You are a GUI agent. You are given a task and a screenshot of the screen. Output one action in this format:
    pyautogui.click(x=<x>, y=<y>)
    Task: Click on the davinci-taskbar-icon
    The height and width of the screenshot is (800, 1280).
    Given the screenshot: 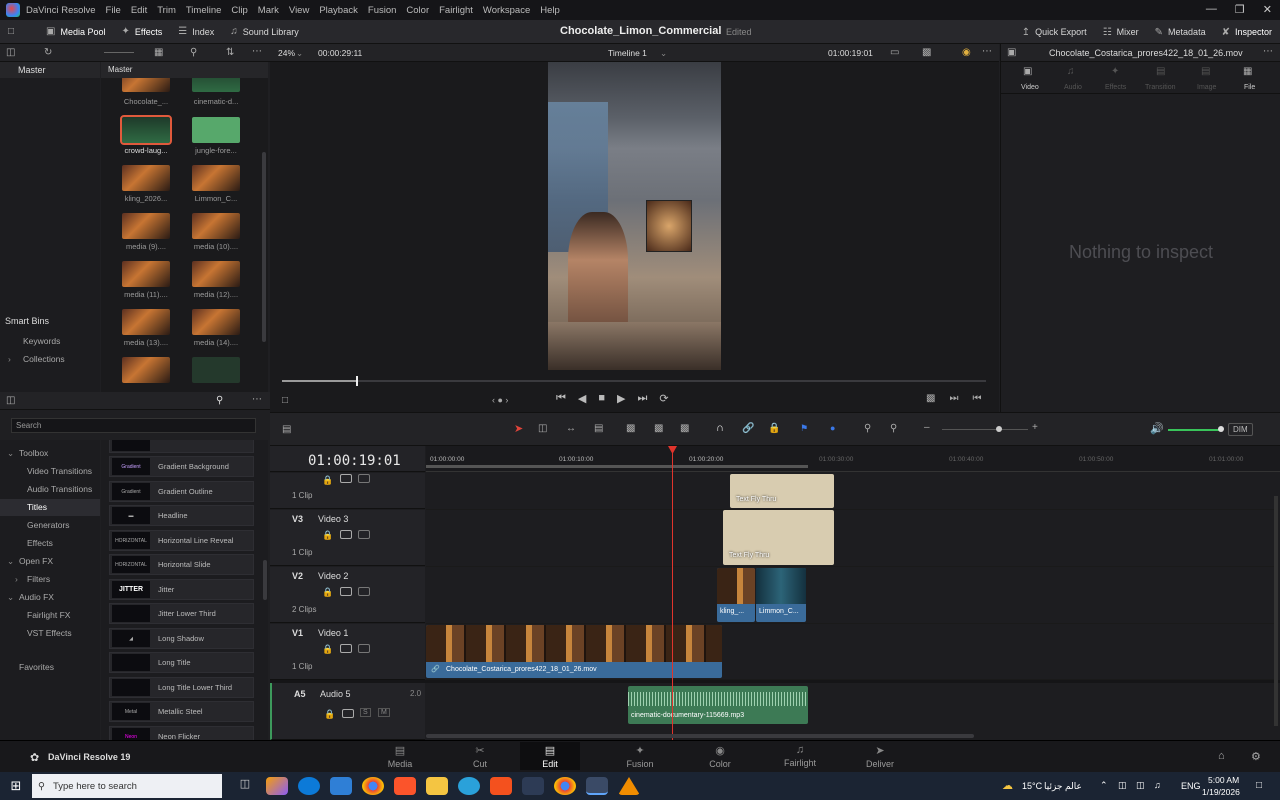 What is the action you would take?
    pyautogui.click(x=597, y=786)
    